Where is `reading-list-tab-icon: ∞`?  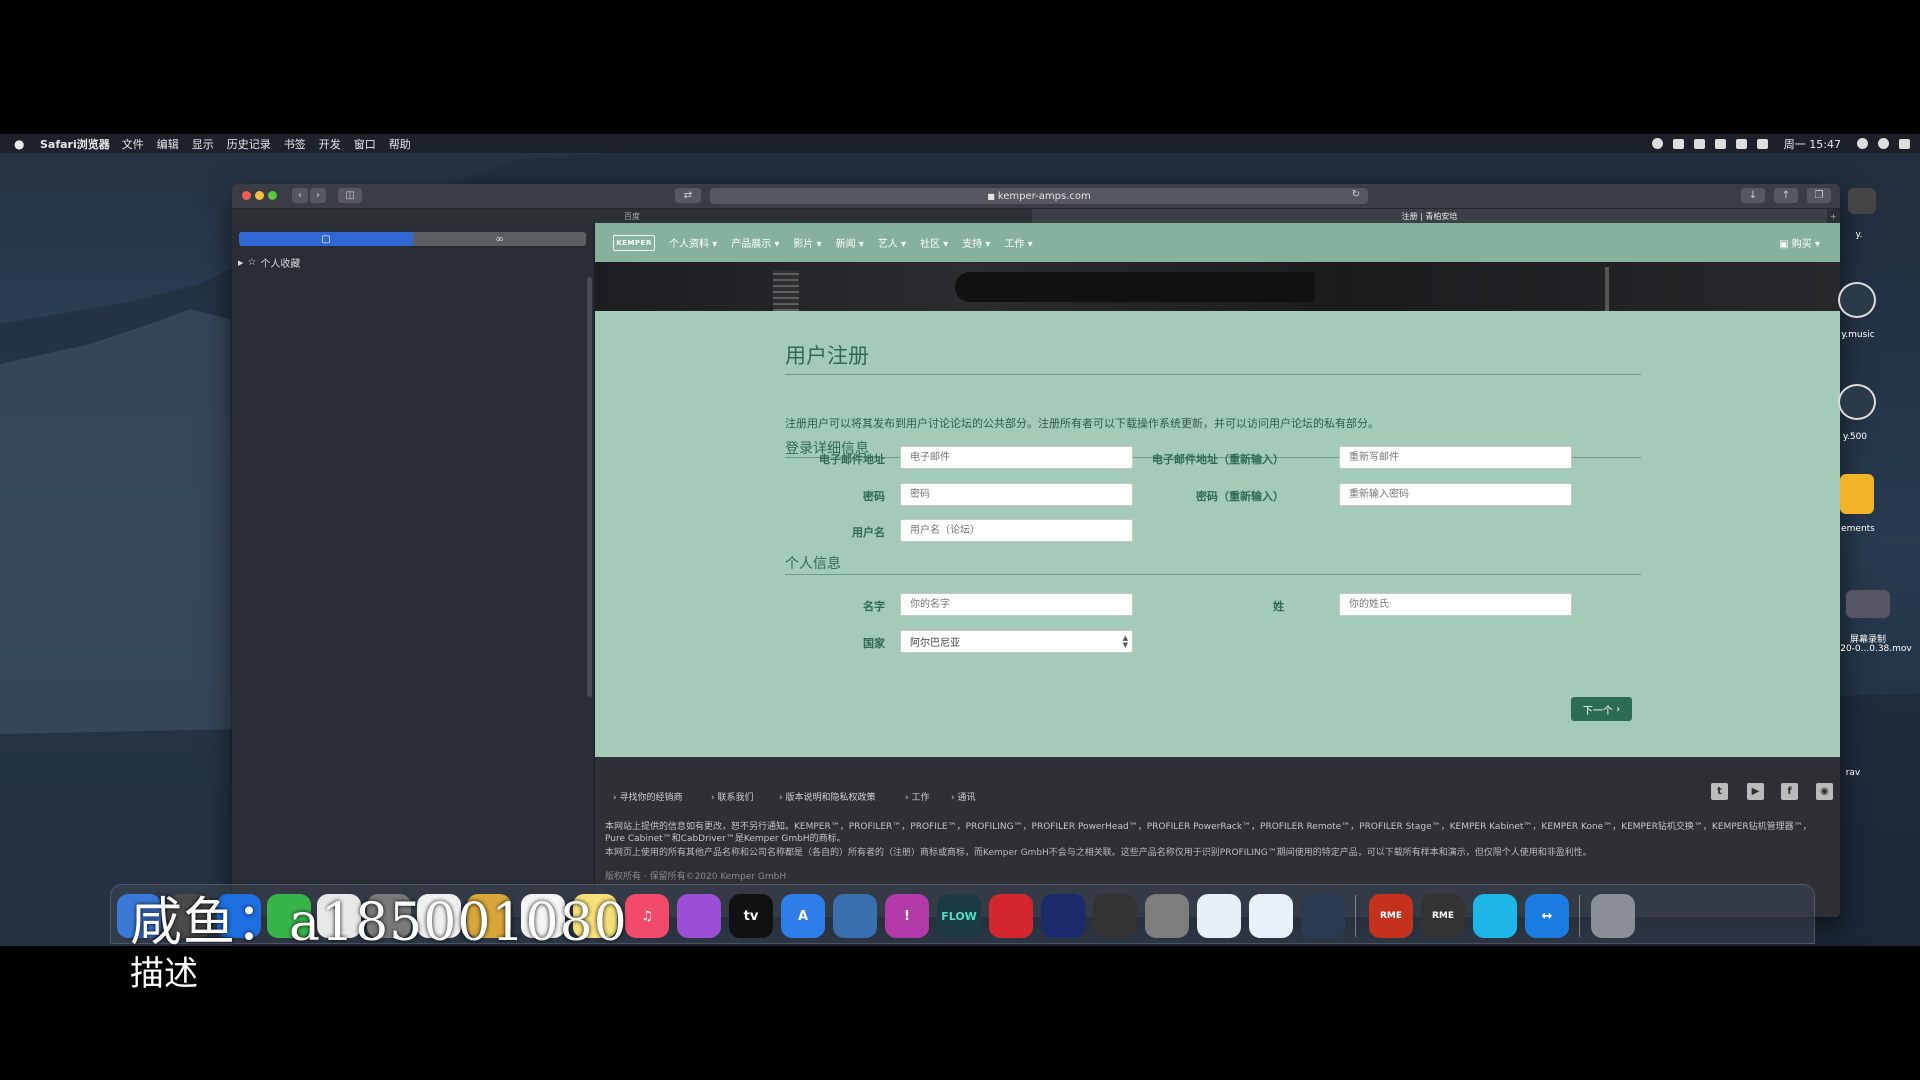 reading-list-tab-icon: ∞ is located at coordinates (499, 239).